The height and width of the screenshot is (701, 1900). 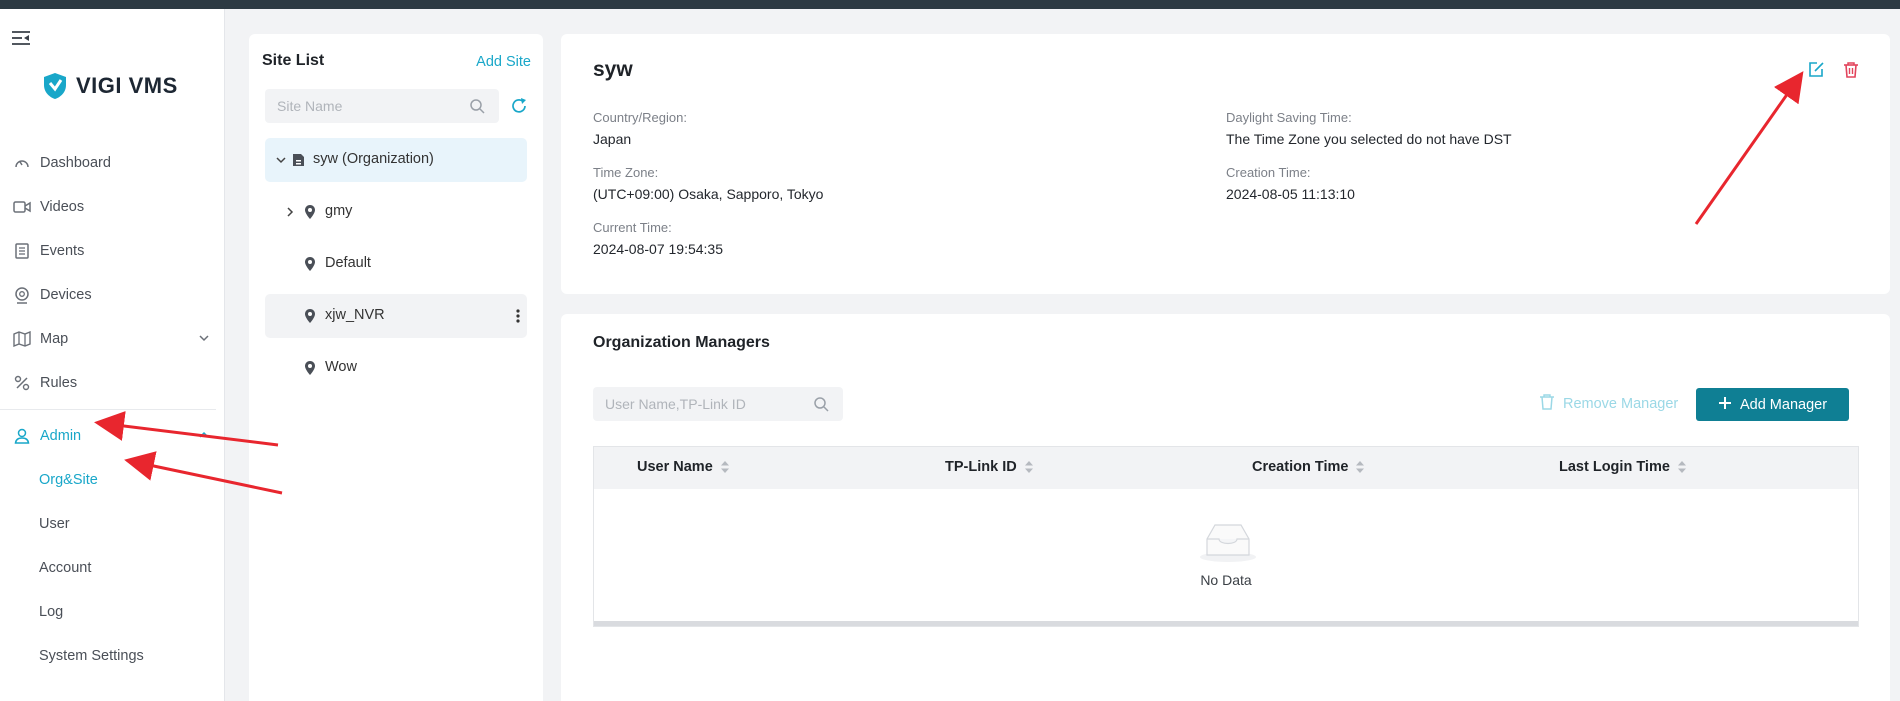 What do you see at coordinates (112, 251) in the screenshot?
I see `nav-events: Events` at bounding box center [112, 251].